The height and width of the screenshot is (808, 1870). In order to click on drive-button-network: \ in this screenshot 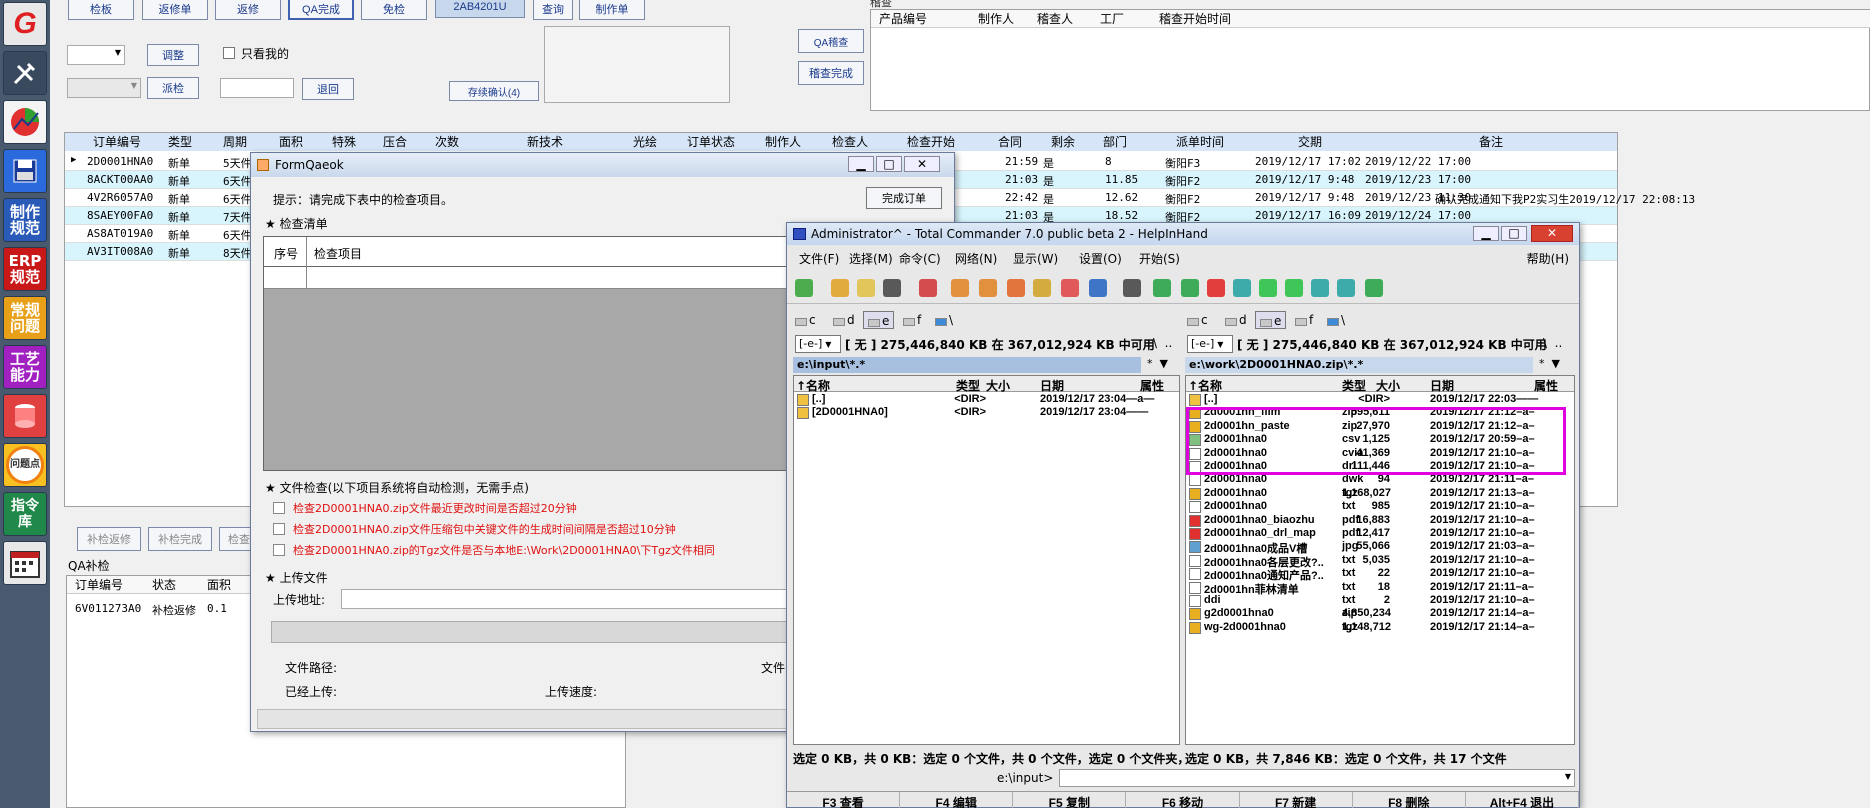, I will do `click(944, 320)`.